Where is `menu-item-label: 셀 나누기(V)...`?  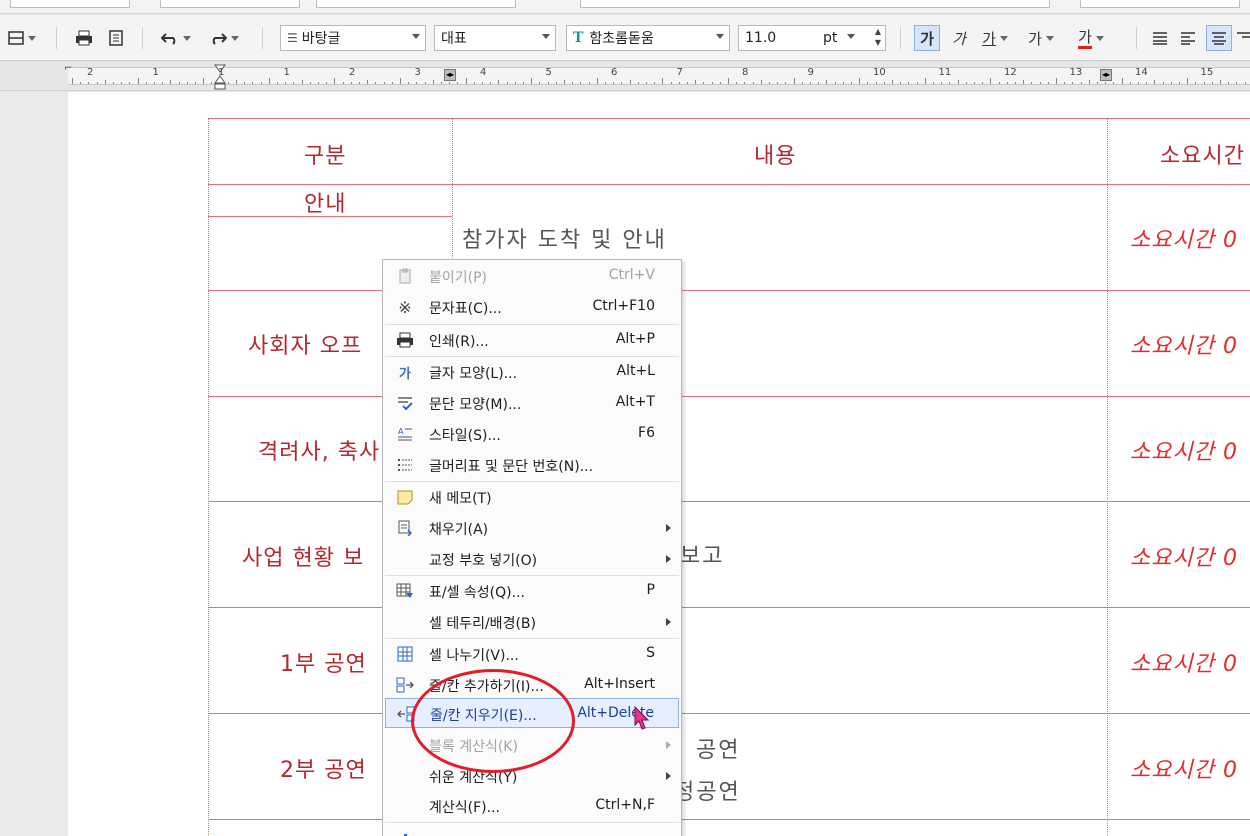 menu-item-label: 셀 나누기(V)... is located at coordinates (474, 656).